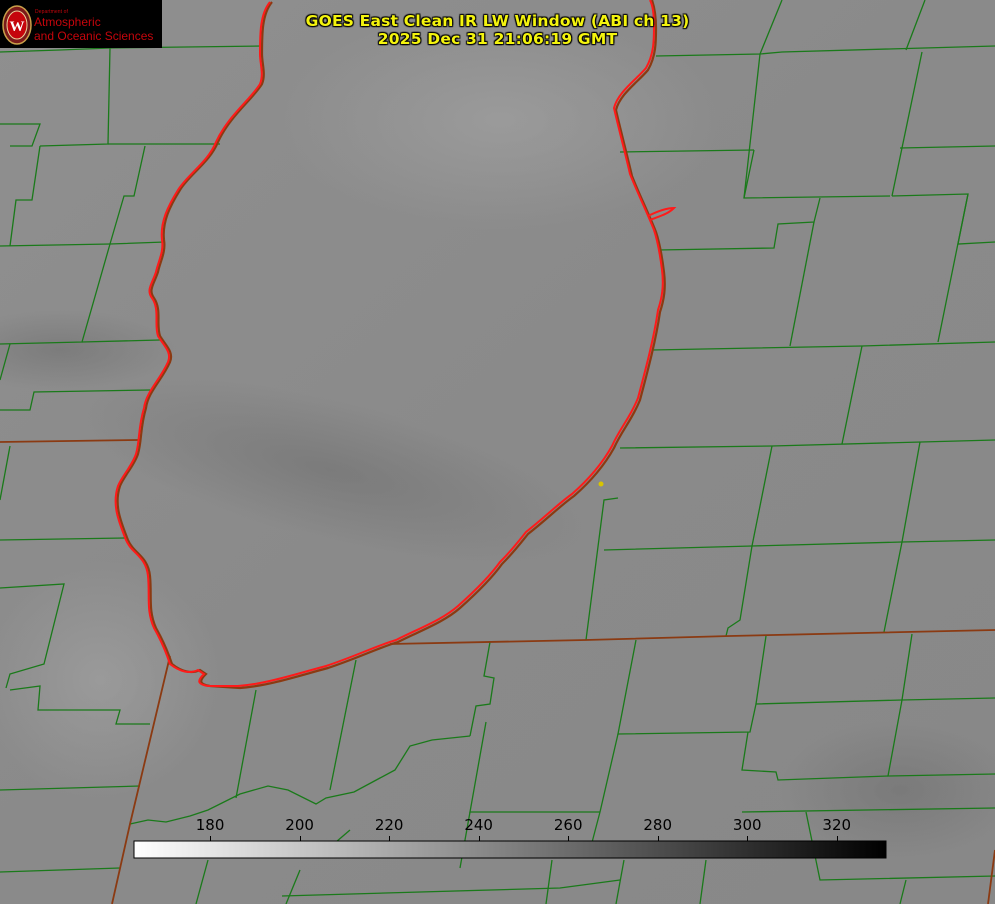 The height and width of the screenshot is (904, 995). What do you see at coordinates (497, 21) in the screenshot?
I see `image-title: GOES East Clean IR LW Window (ABI ch 13)` at bounding box center [497, 21].